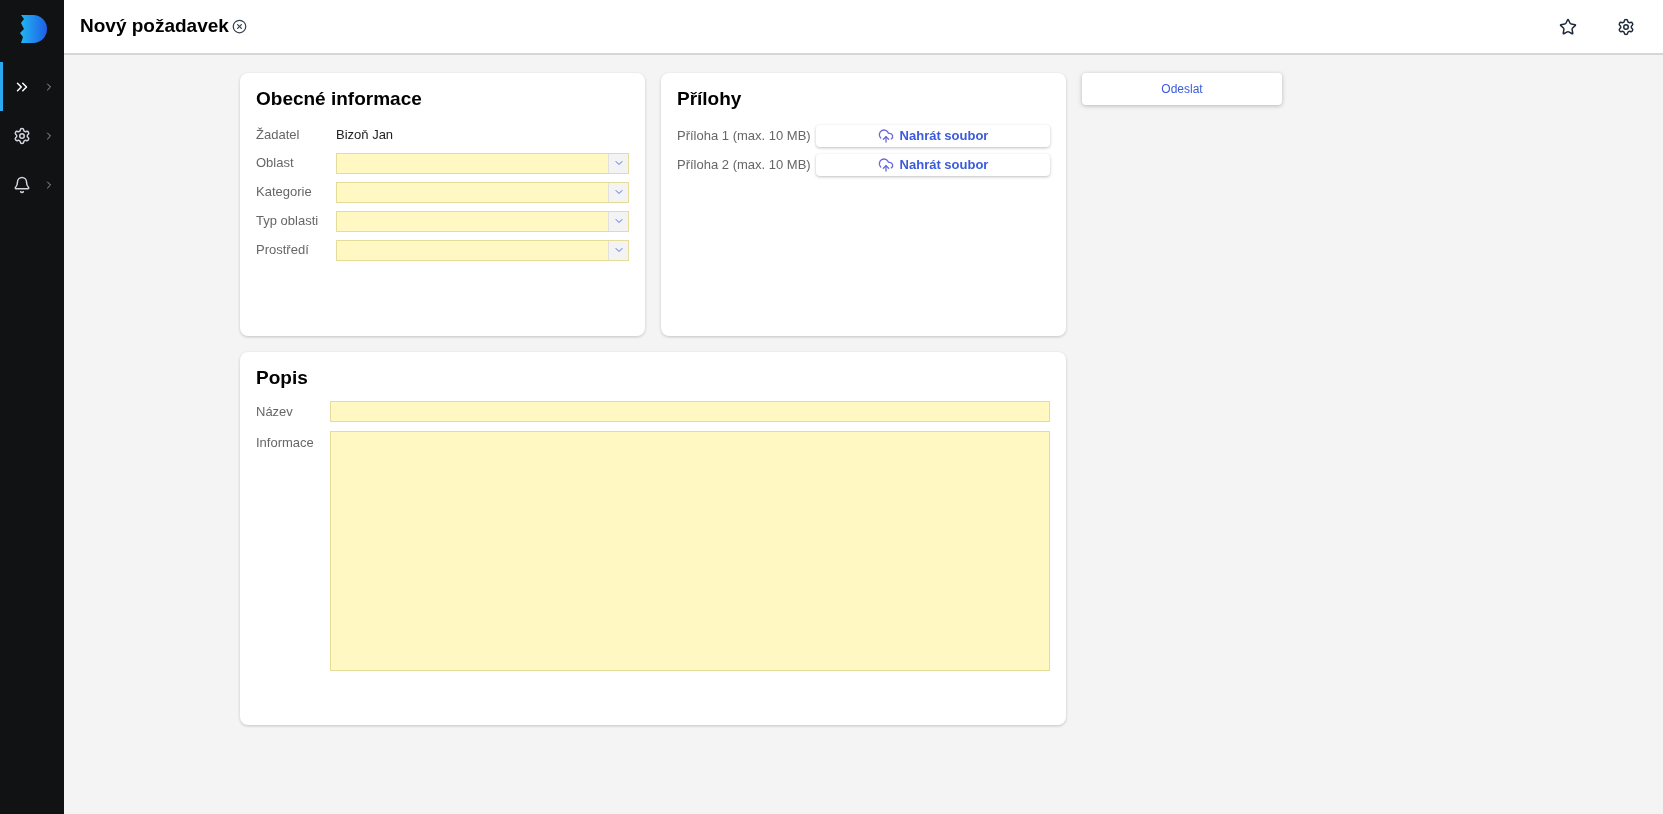  I want to click on field-label: Název, so click(275, 411).